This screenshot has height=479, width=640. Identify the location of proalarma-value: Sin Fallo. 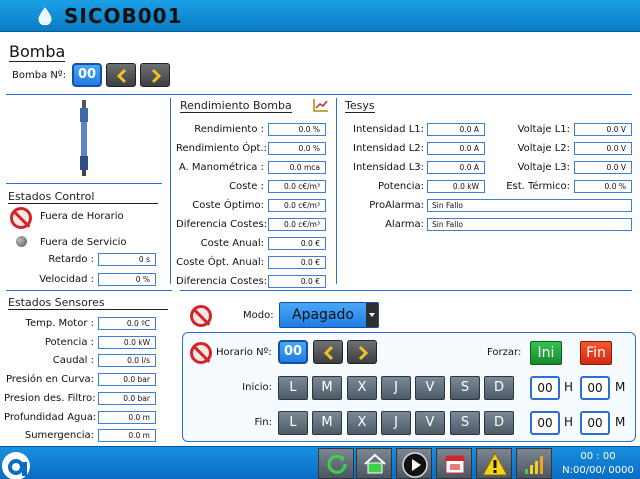
(529, 205).